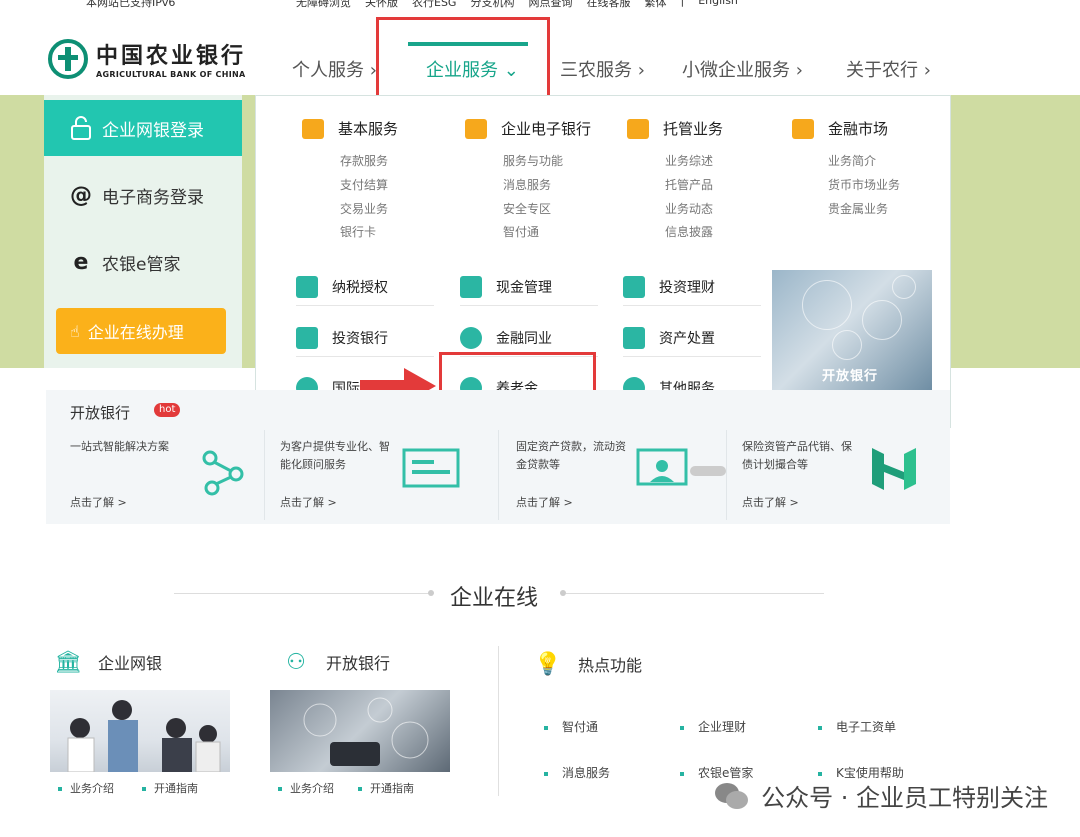 Image resolution: width=1080 pixels, height=837 pixels. I want to click on watermark-text: 公众号 · 企业员工特别关注, so click(904, 798).